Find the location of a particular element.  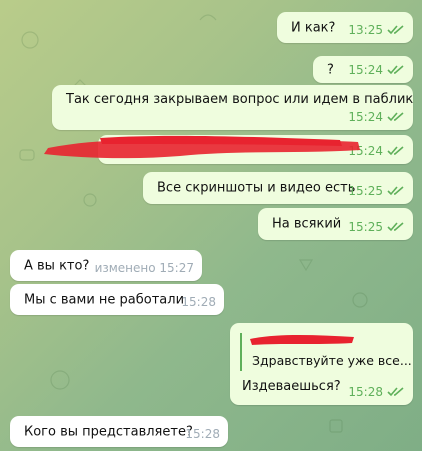

message-text: Все скриншоты и видео есть is located at coordinates (256, 188).